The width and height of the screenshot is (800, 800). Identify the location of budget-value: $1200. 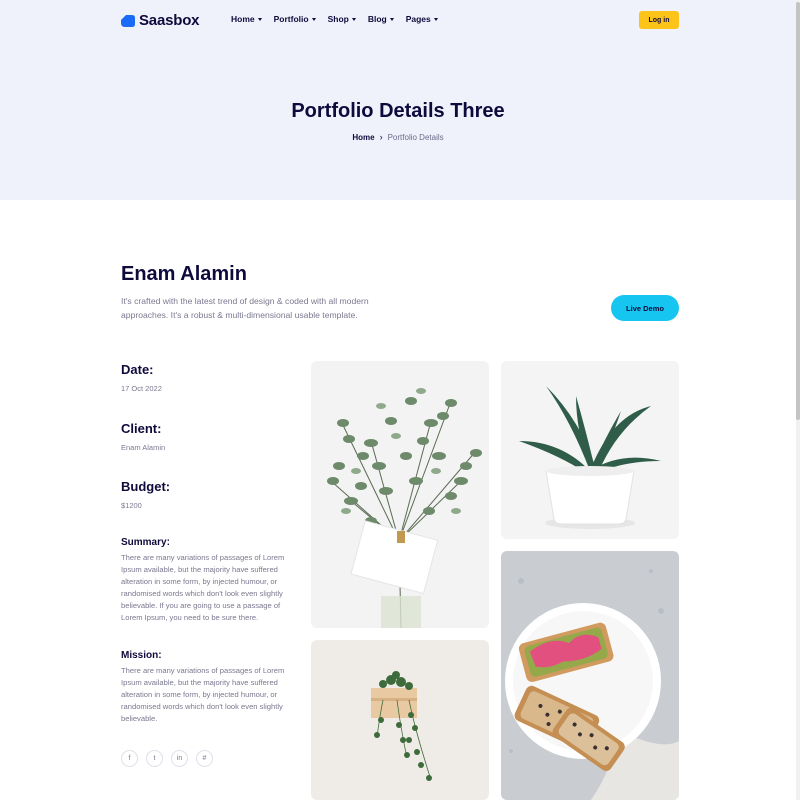
(131, 505).